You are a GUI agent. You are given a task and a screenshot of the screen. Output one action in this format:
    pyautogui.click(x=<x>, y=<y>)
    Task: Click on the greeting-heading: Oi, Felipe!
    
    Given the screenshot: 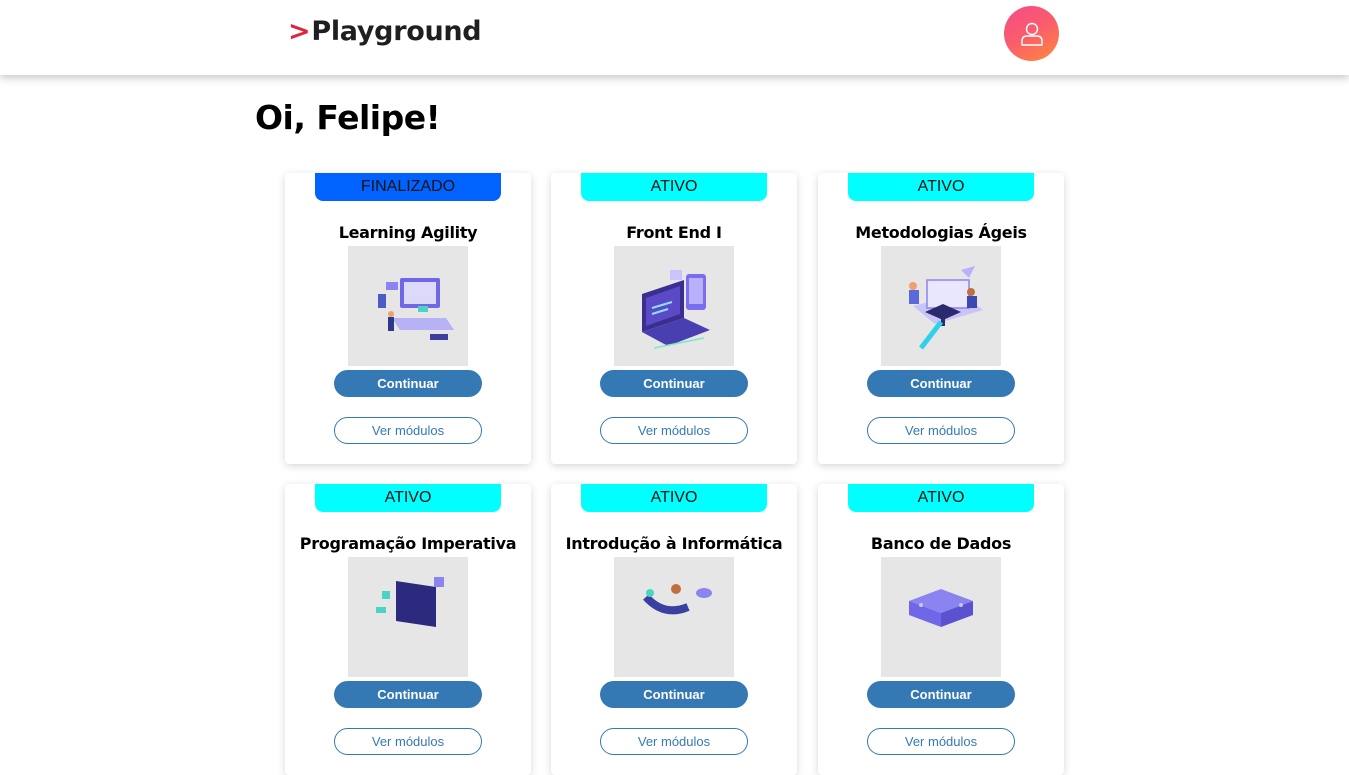 What is the action you would take?
    pyautogui.click(x=348, y=117)
    